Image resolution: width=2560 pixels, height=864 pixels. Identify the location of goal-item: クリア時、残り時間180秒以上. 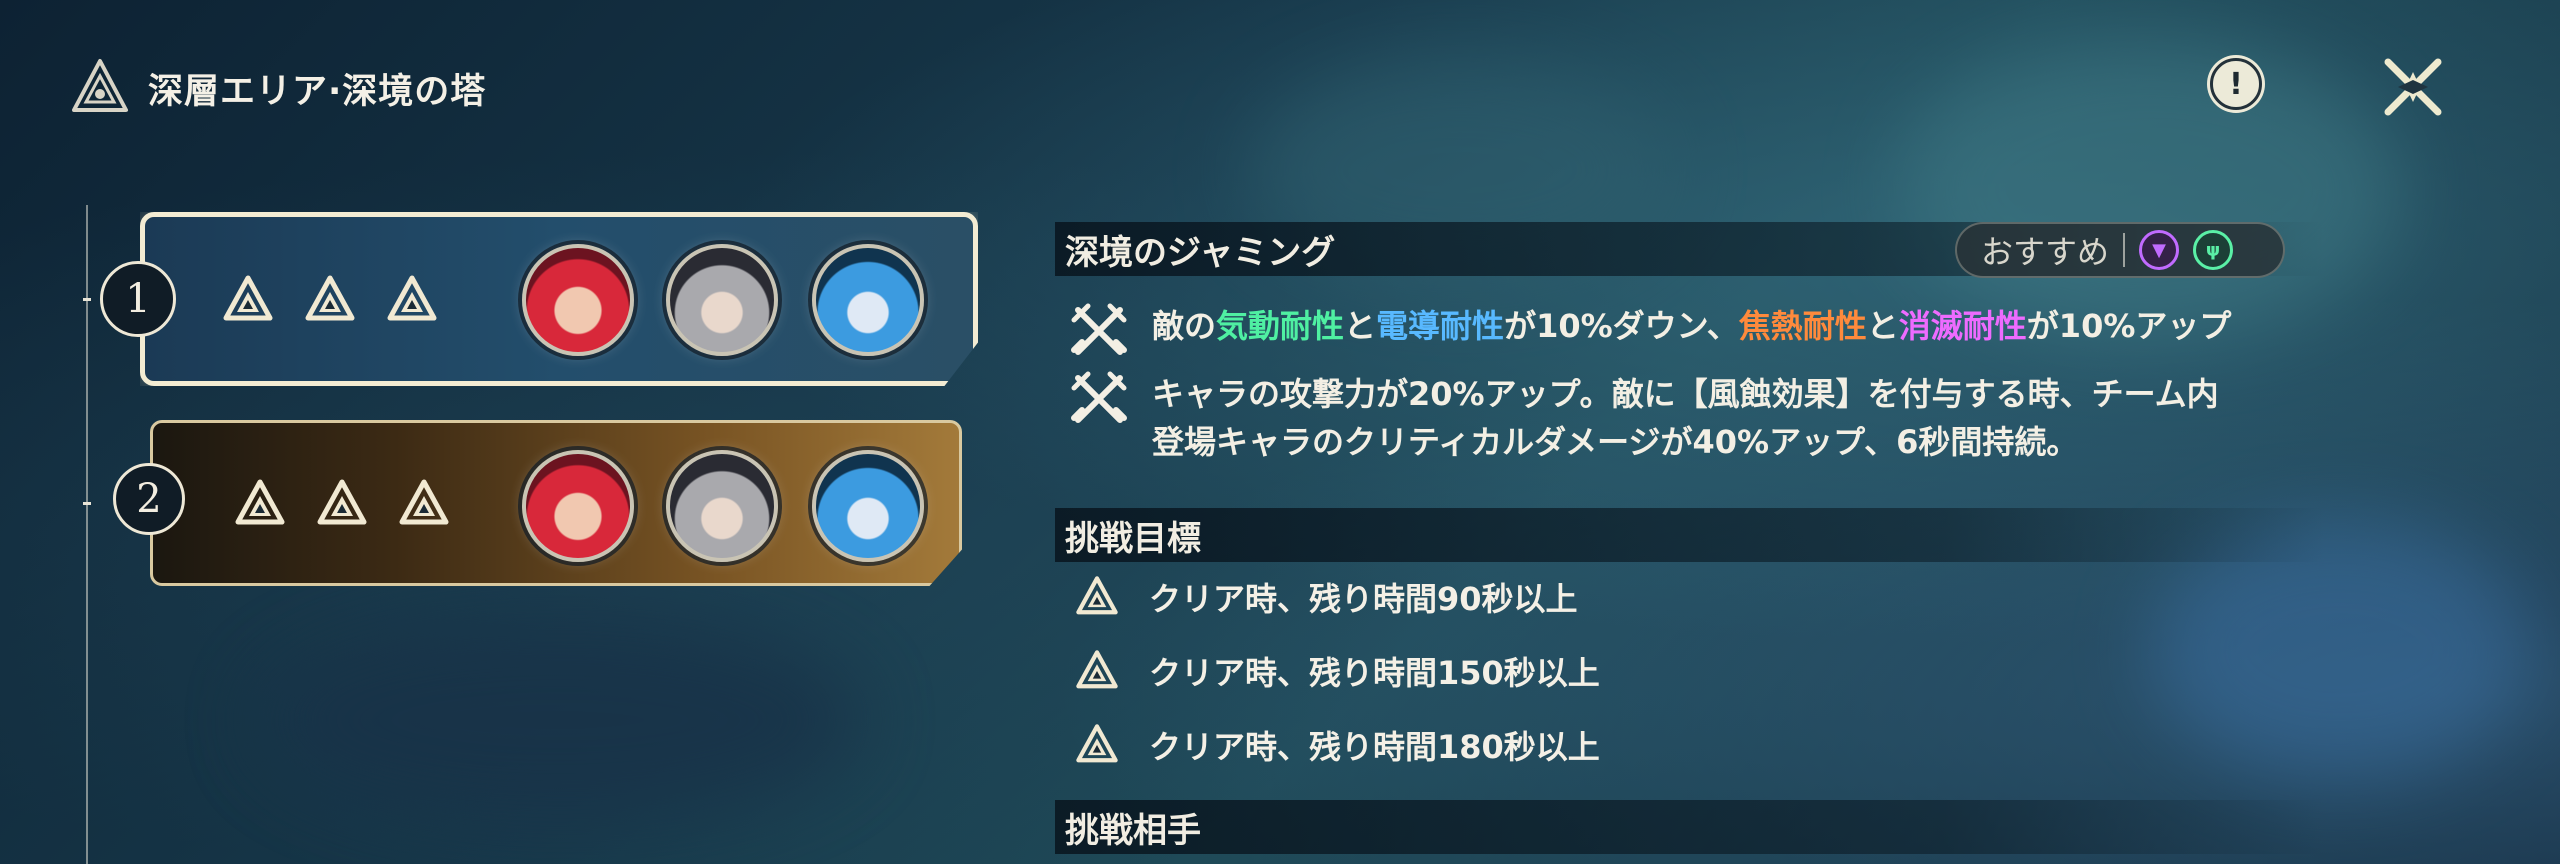
(1337, 745).